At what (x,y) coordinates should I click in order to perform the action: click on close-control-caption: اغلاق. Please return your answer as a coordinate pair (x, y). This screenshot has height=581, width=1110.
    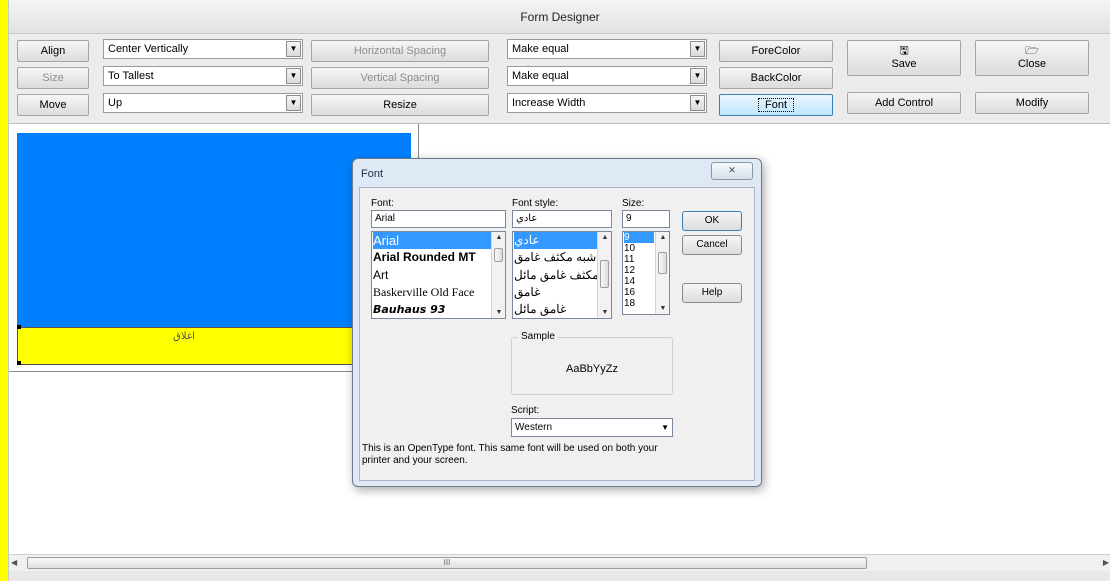
    Looking at the image, I should click on (184, 336).